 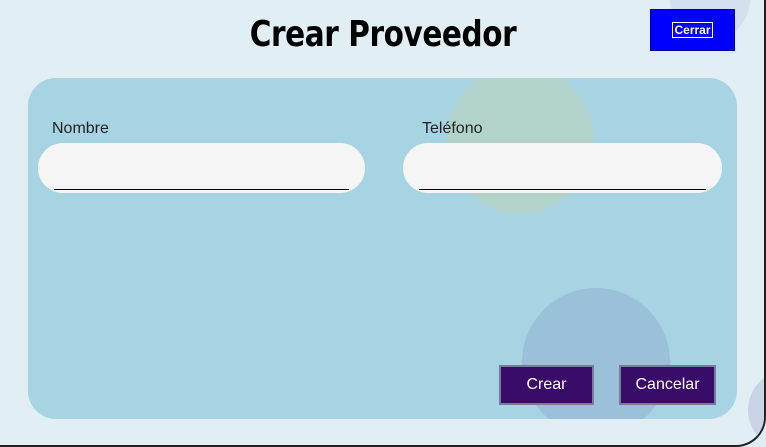 I want to click on create-button: Crear, so click(x=546, y=385).